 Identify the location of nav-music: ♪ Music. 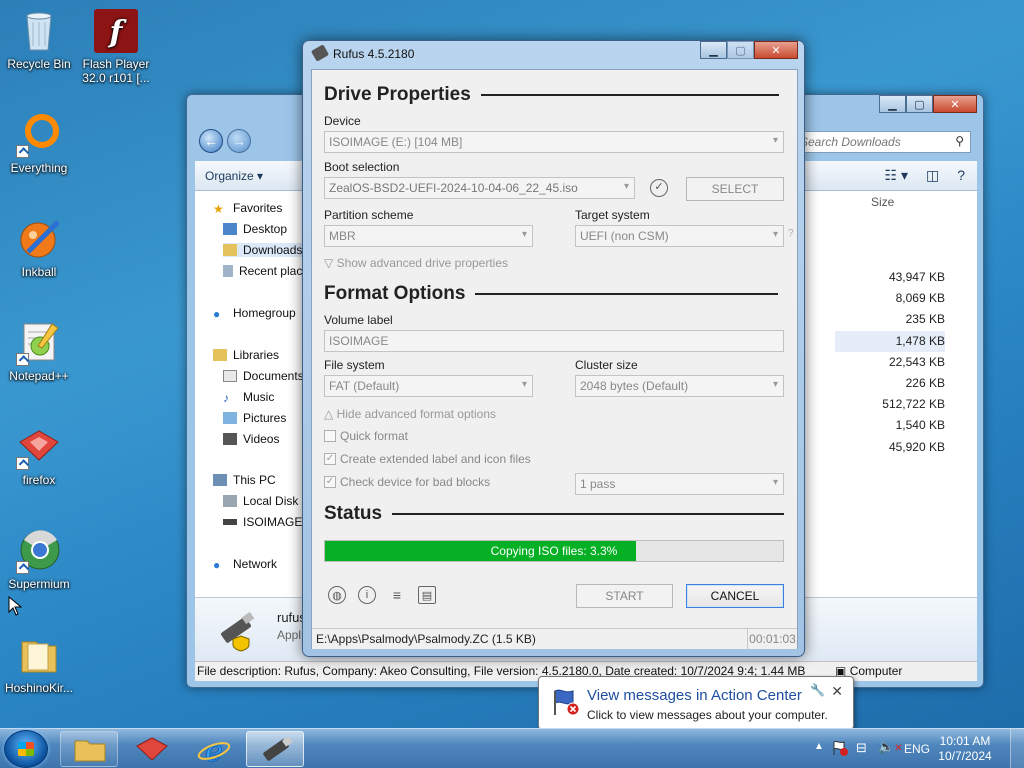
(248, 397).